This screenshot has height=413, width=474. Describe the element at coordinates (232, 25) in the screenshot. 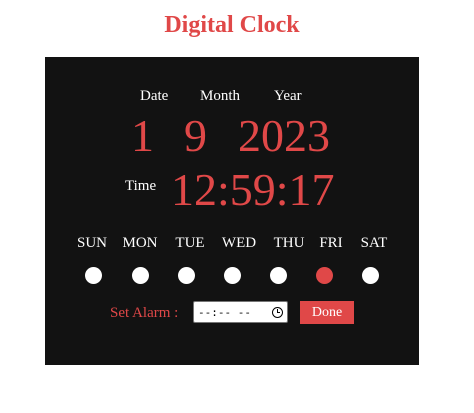

I see `page-title: Digital Clock` at that location.